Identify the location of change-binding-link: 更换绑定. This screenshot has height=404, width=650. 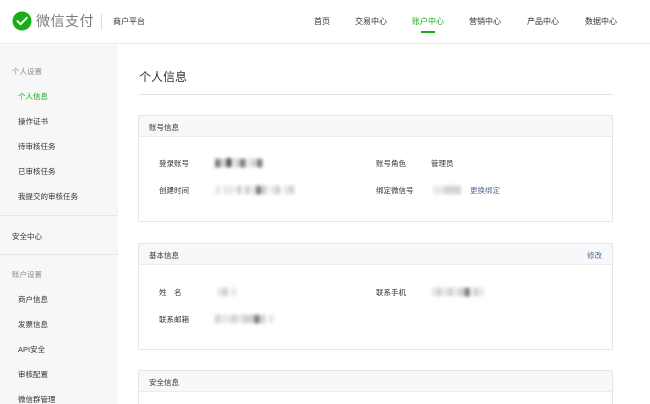
(485, 190).